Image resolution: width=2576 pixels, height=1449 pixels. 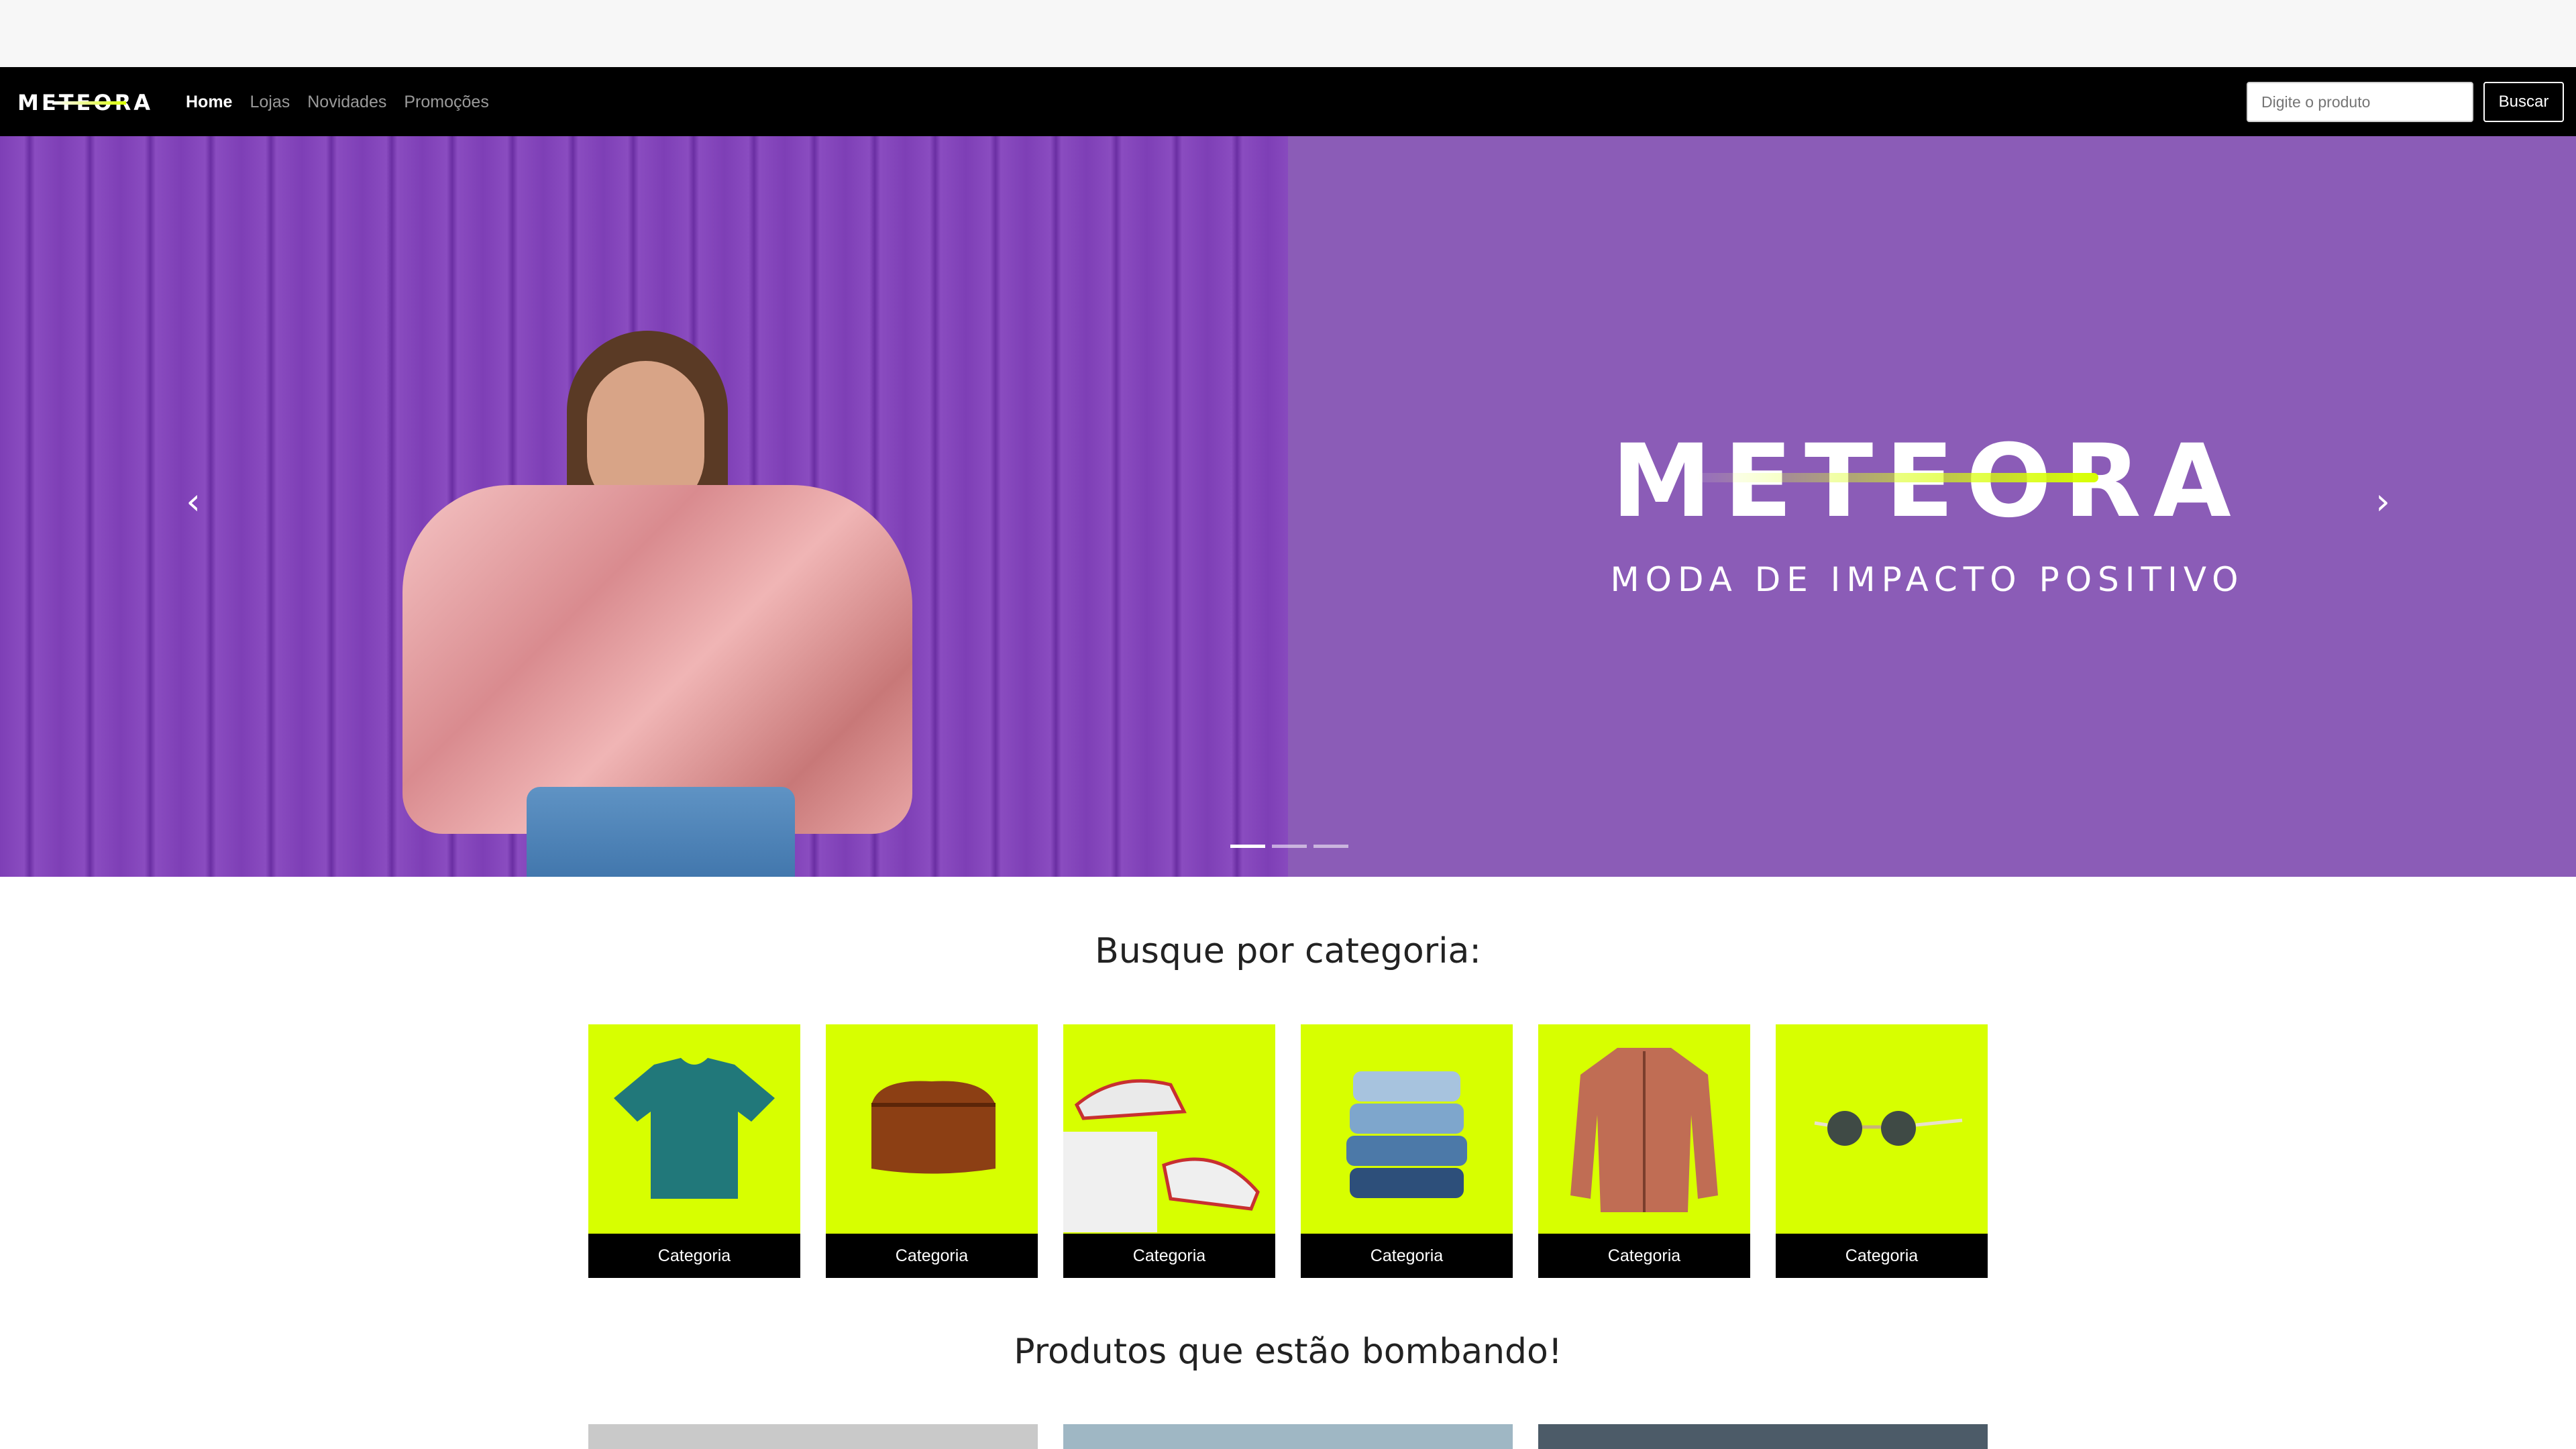 What do you see at coordinates (1288, 101) in the screenshot?
I see `navbar: METEORA Home Lojas Novidades Promoções` at bounding box center [1288, 101].